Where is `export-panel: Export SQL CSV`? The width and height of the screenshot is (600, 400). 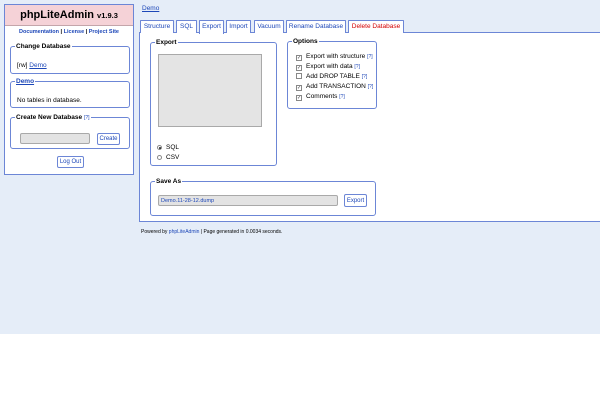 export-panel: Export SQL CSV is located at coordinates (213, 102).